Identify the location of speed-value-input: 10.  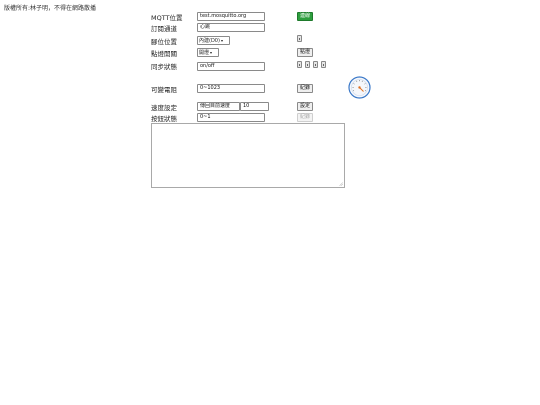
(254, 106).